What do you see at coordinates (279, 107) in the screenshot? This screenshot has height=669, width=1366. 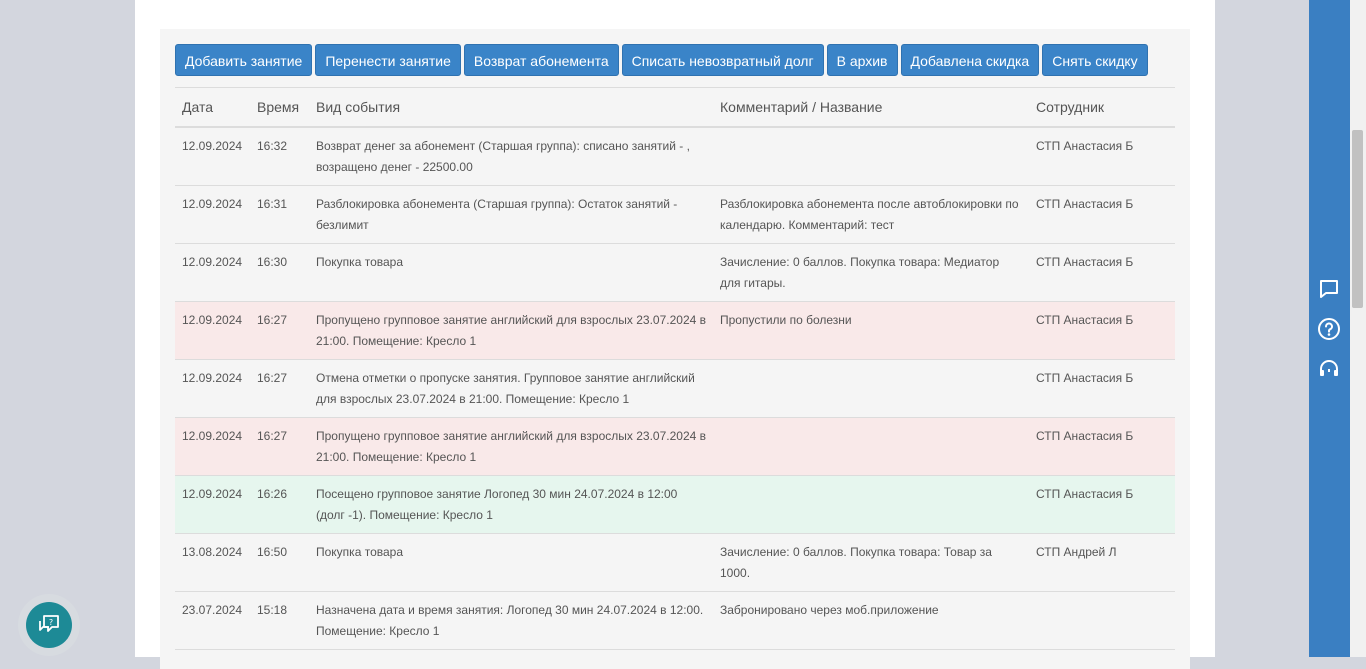 I see `header-time: Время` at bounding box center [279, 107].